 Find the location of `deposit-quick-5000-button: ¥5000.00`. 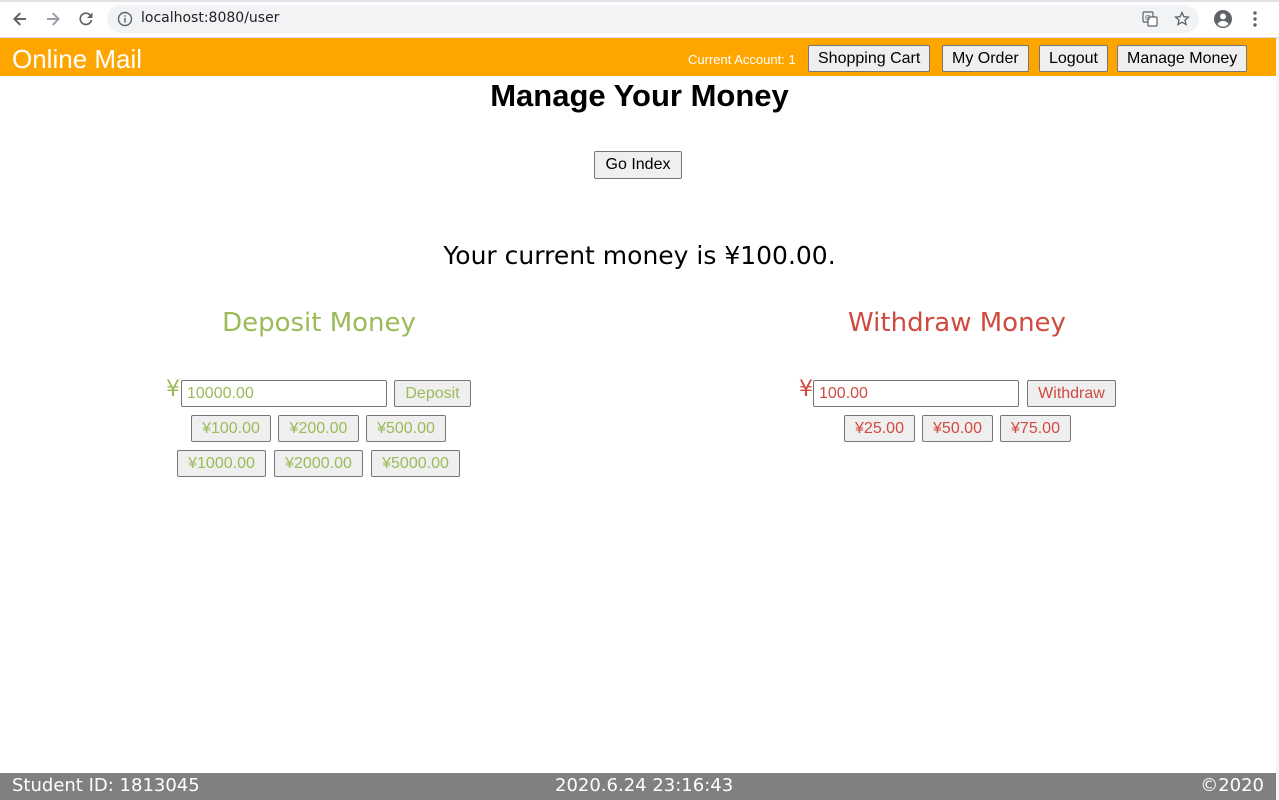

deposit-quick-5000-button: ¥5000.00 is located at coordinates (415, 463).